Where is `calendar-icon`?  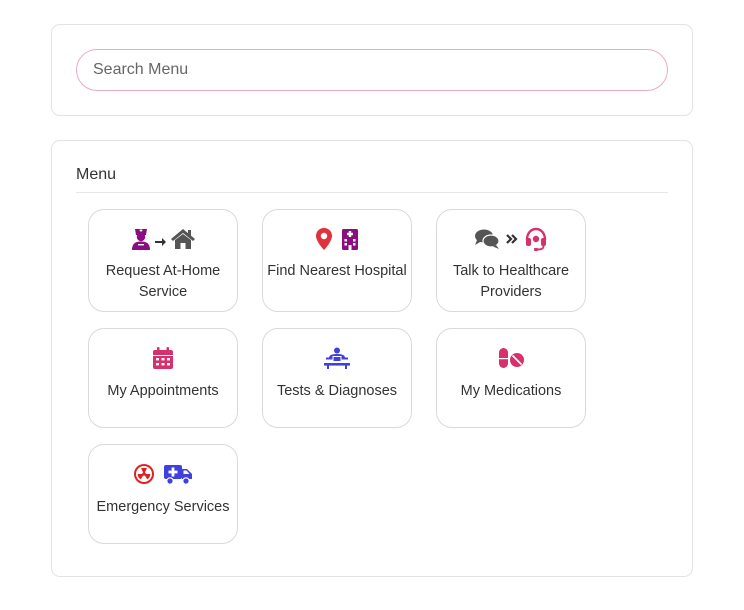
calendar-icon is located at coordinates (163, 358).